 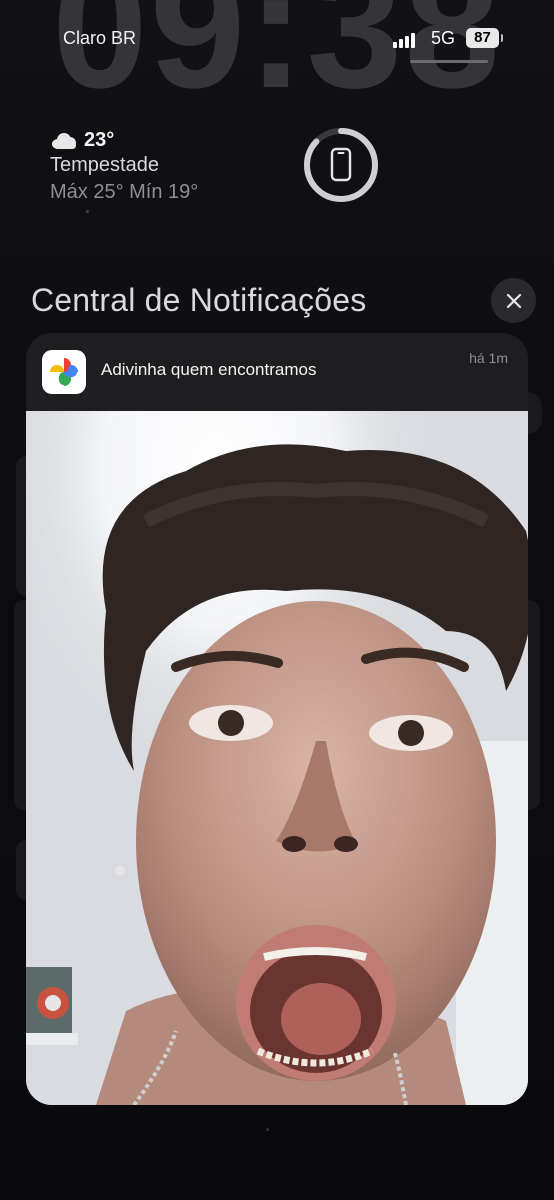 I want to click on phone-icon, so click(x=341, y=164).